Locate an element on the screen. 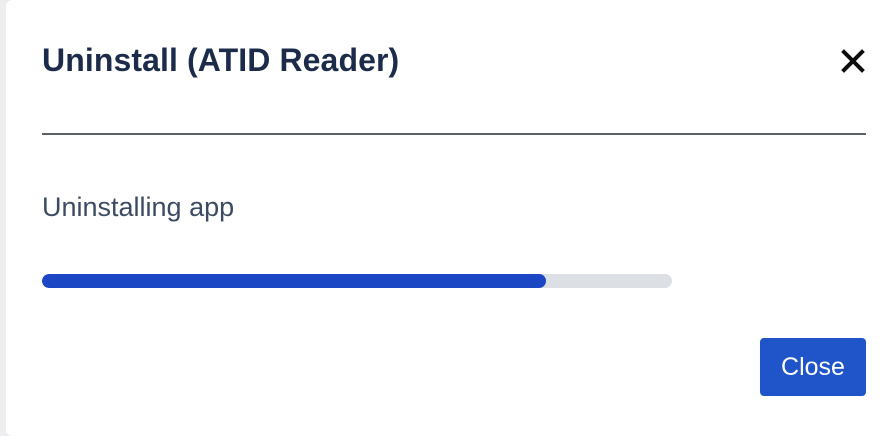  status-text: Uninstalling app is located at coordinates (138, 207).